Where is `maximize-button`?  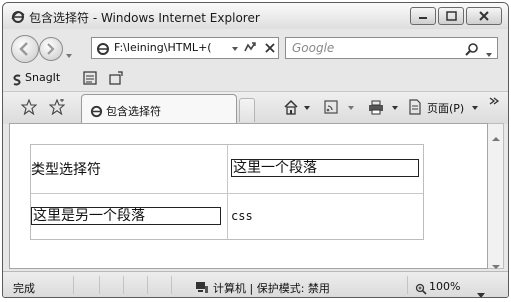 maximize-button is located at coordinates (451, 16).